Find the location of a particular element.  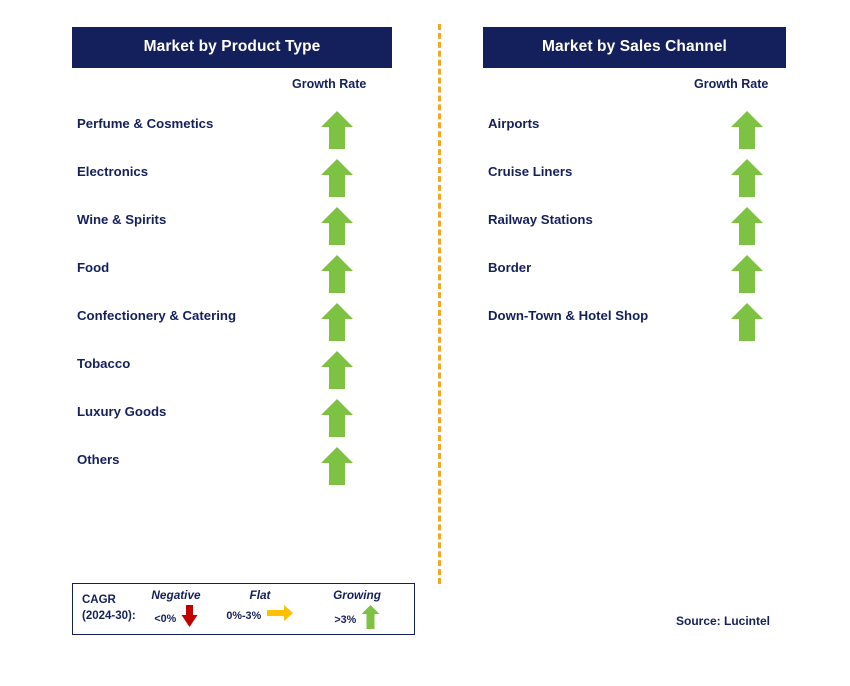

row-label: Cruise Liners is located at coordinates (530, 171).